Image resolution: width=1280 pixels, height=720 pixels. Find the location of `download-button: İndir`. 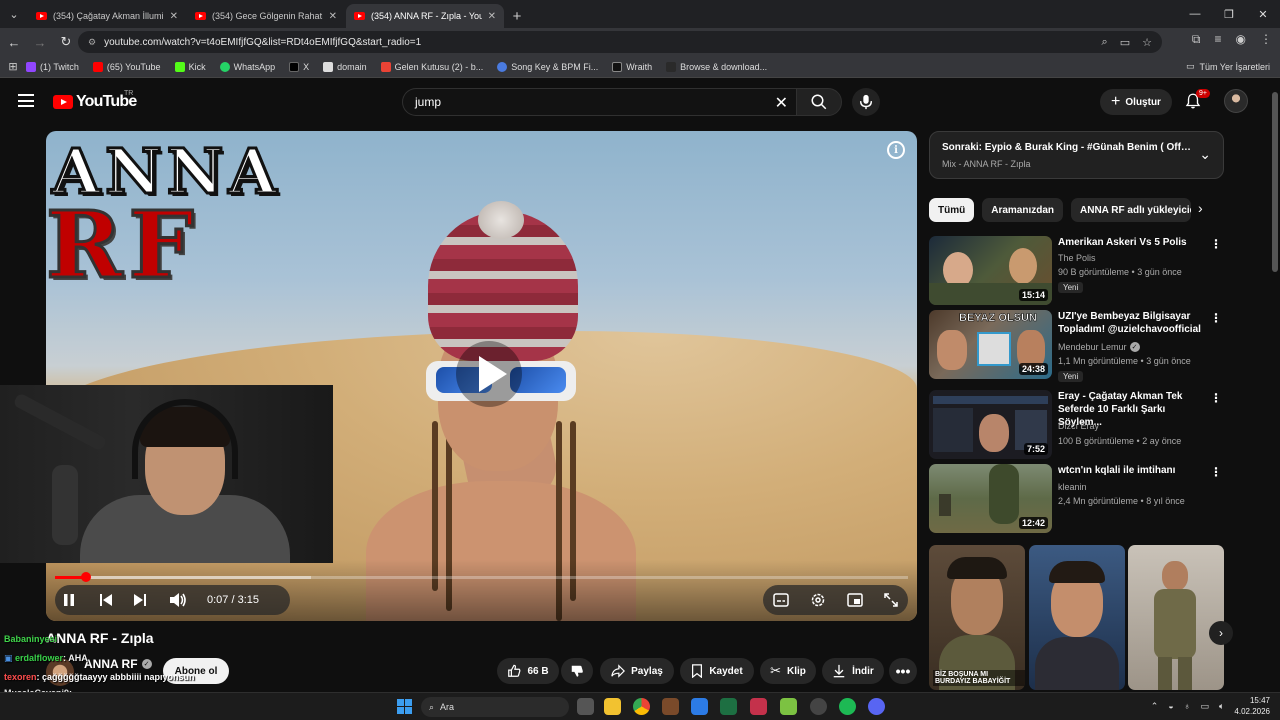

download-button: İndir is located at coordinates (853, 671).